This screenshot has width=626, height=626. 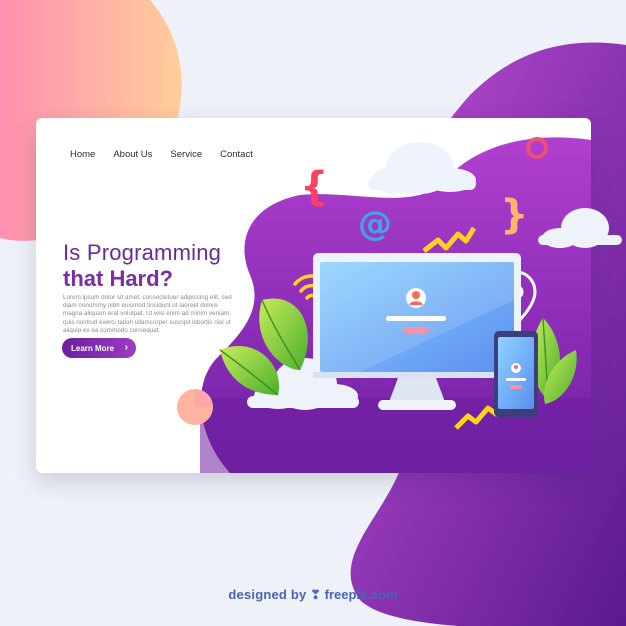 I want to click on login-submit-bar, so click(x=416, y=330).